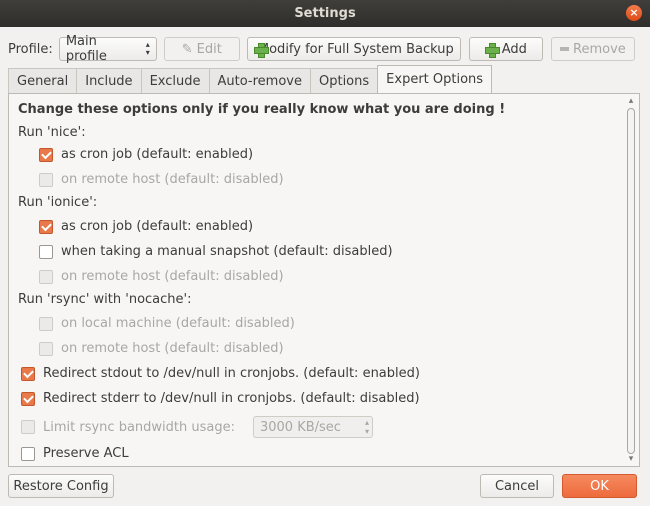 The width and height of the screenshot is (650, 506). What do you see at coordinates (28, 427) in the screenshot?
I see `bwlimit-checkbox` at bounding box center [28, 427].